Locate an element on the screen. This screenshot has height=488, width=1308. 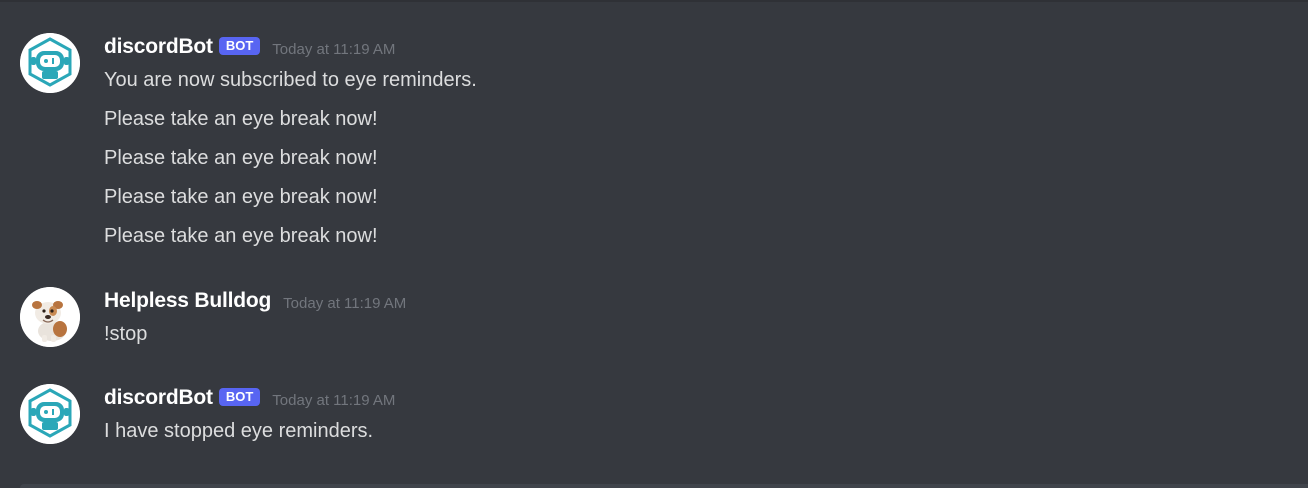
message-line: You are now subscribed to eye reminders. is located at coordinates (290, 80).